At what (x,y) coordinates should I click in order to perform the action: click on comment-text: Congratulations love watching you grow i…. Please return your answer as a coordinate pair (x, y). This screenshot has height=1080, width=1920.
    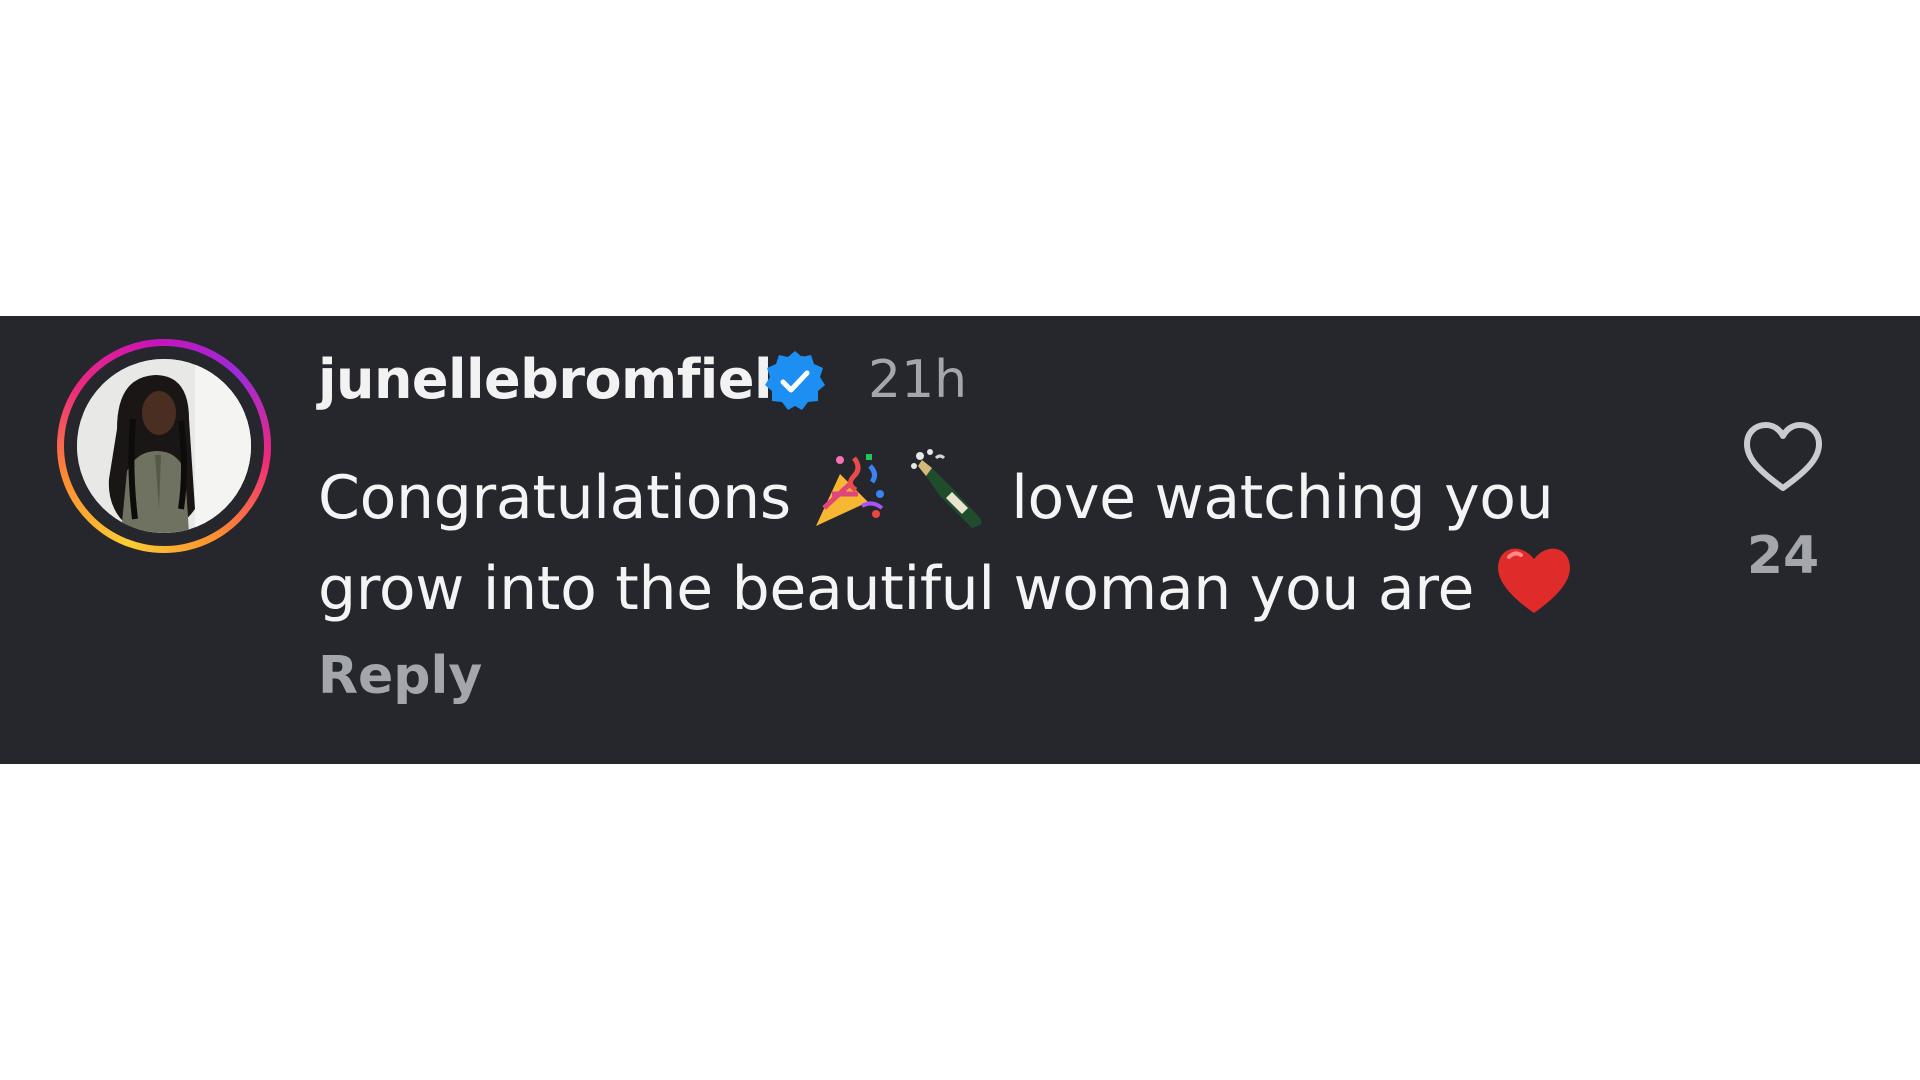
    Looking at the image, I should click on (983, 539).